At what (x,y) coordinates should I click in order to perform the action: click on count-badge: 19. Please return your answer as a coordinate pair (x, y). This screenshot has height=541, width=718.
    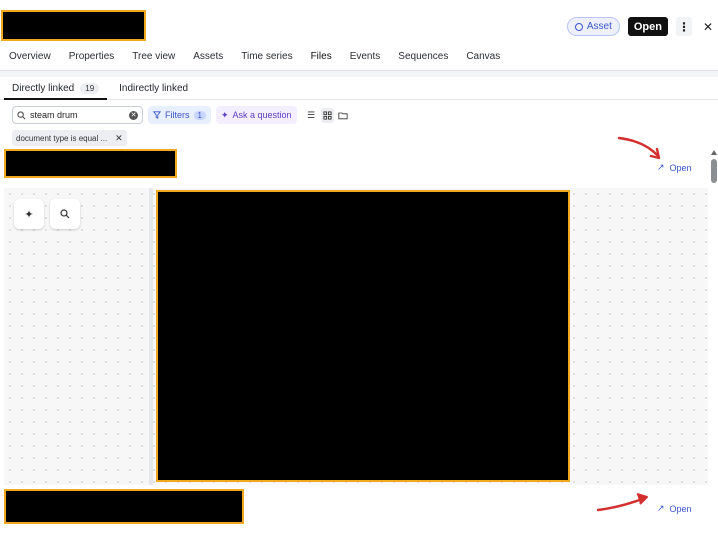
    Looking at the image, I should click on (90, 88).